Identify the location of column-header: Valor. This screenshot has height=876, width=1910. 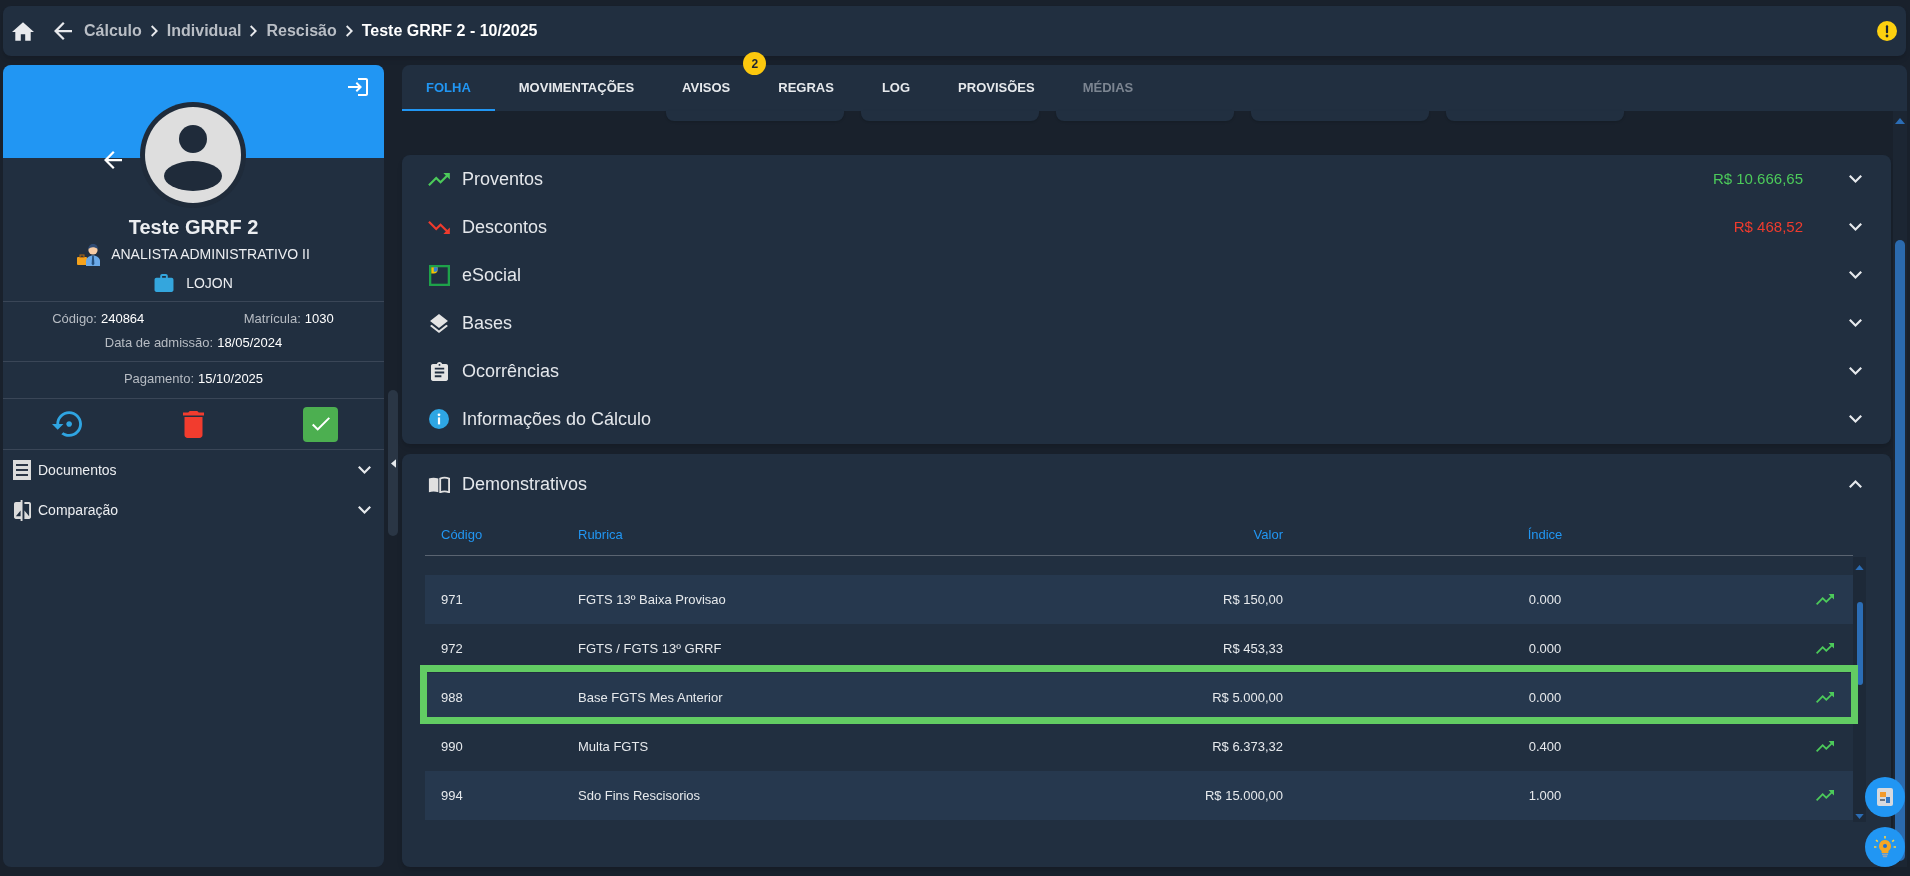
(1150, 534).